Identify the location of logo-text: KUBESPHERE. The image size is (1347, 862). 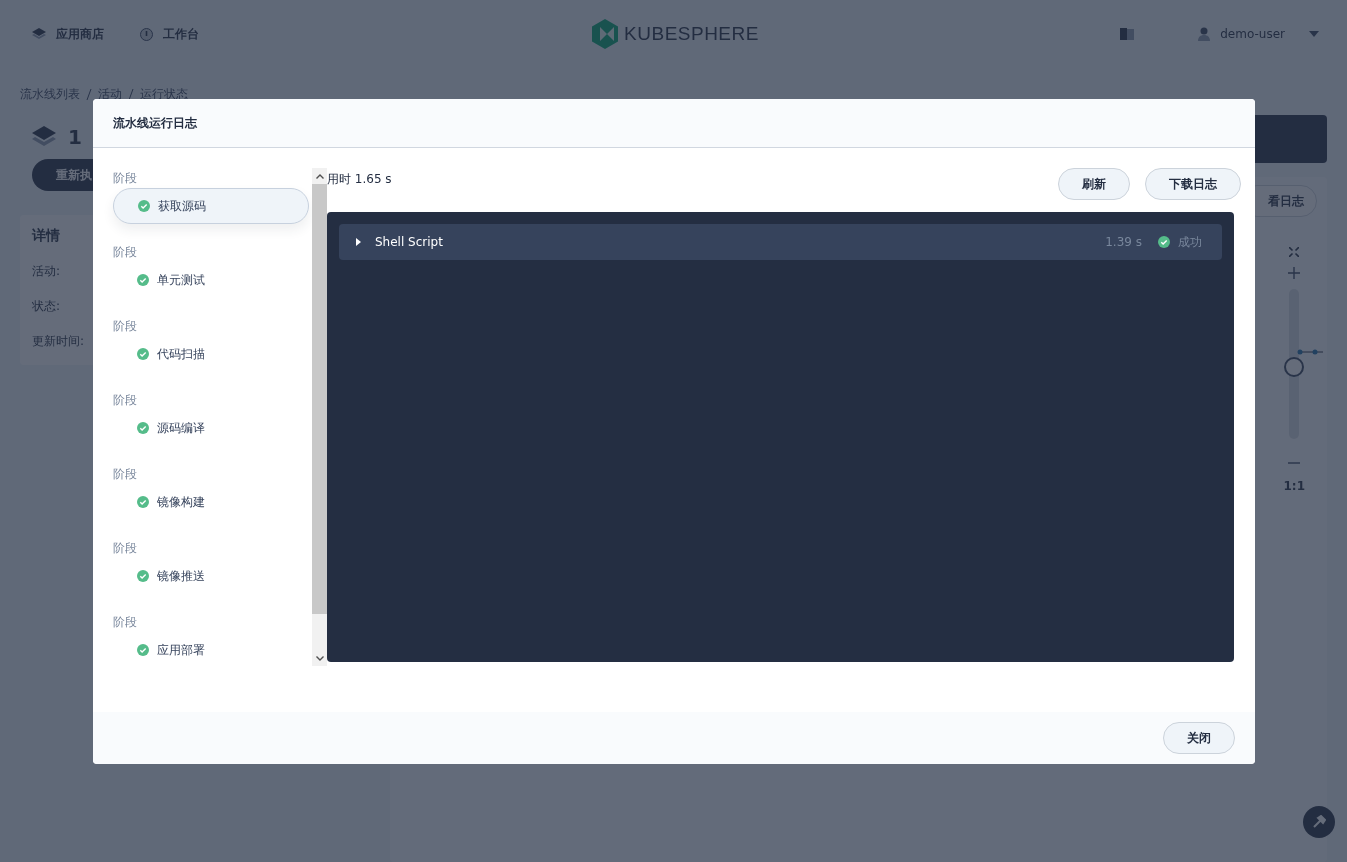
(691, 34).